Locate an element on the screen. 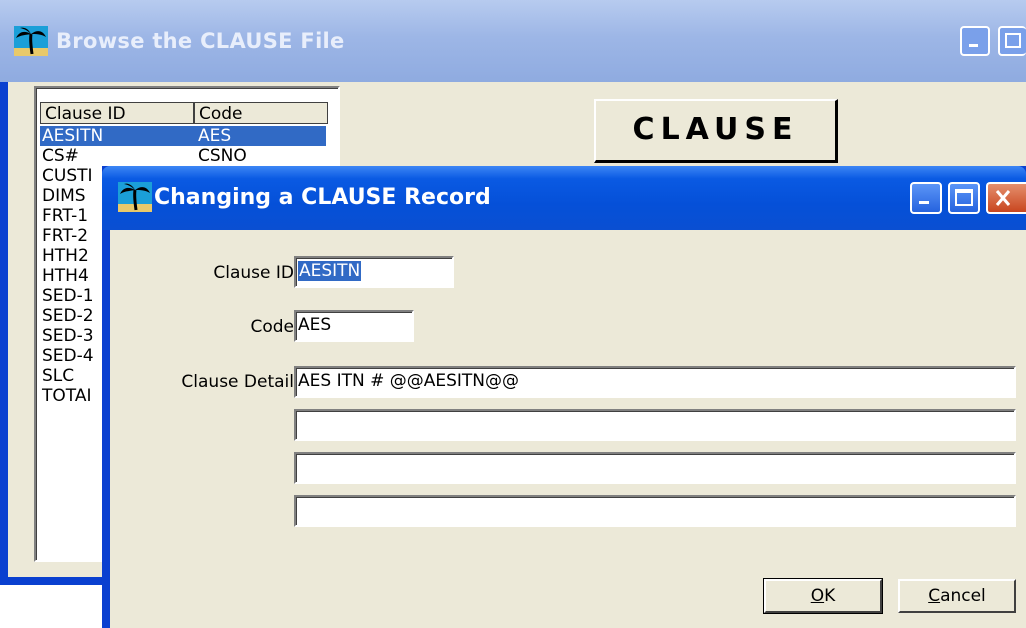 The height and width of the screenshot is (628, 1026). cancel-mnemonic: C is located at coordinates (934, 596).